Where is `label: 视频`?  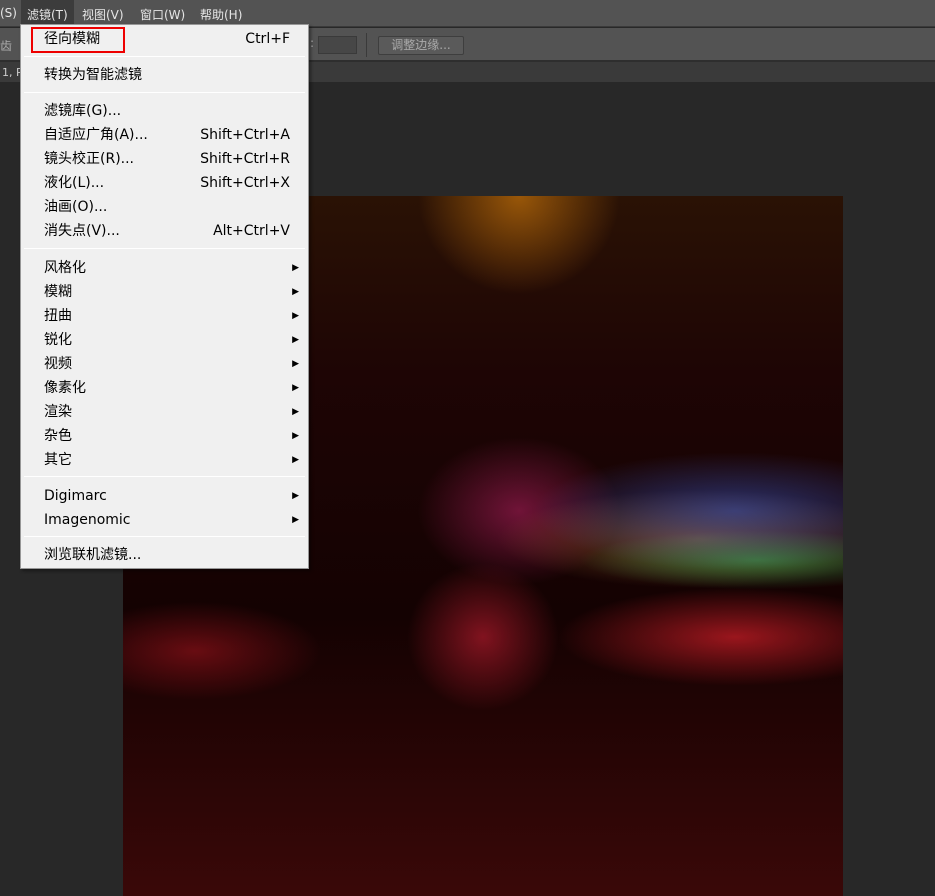
label: 视频 is located at coordinates (58, 364).